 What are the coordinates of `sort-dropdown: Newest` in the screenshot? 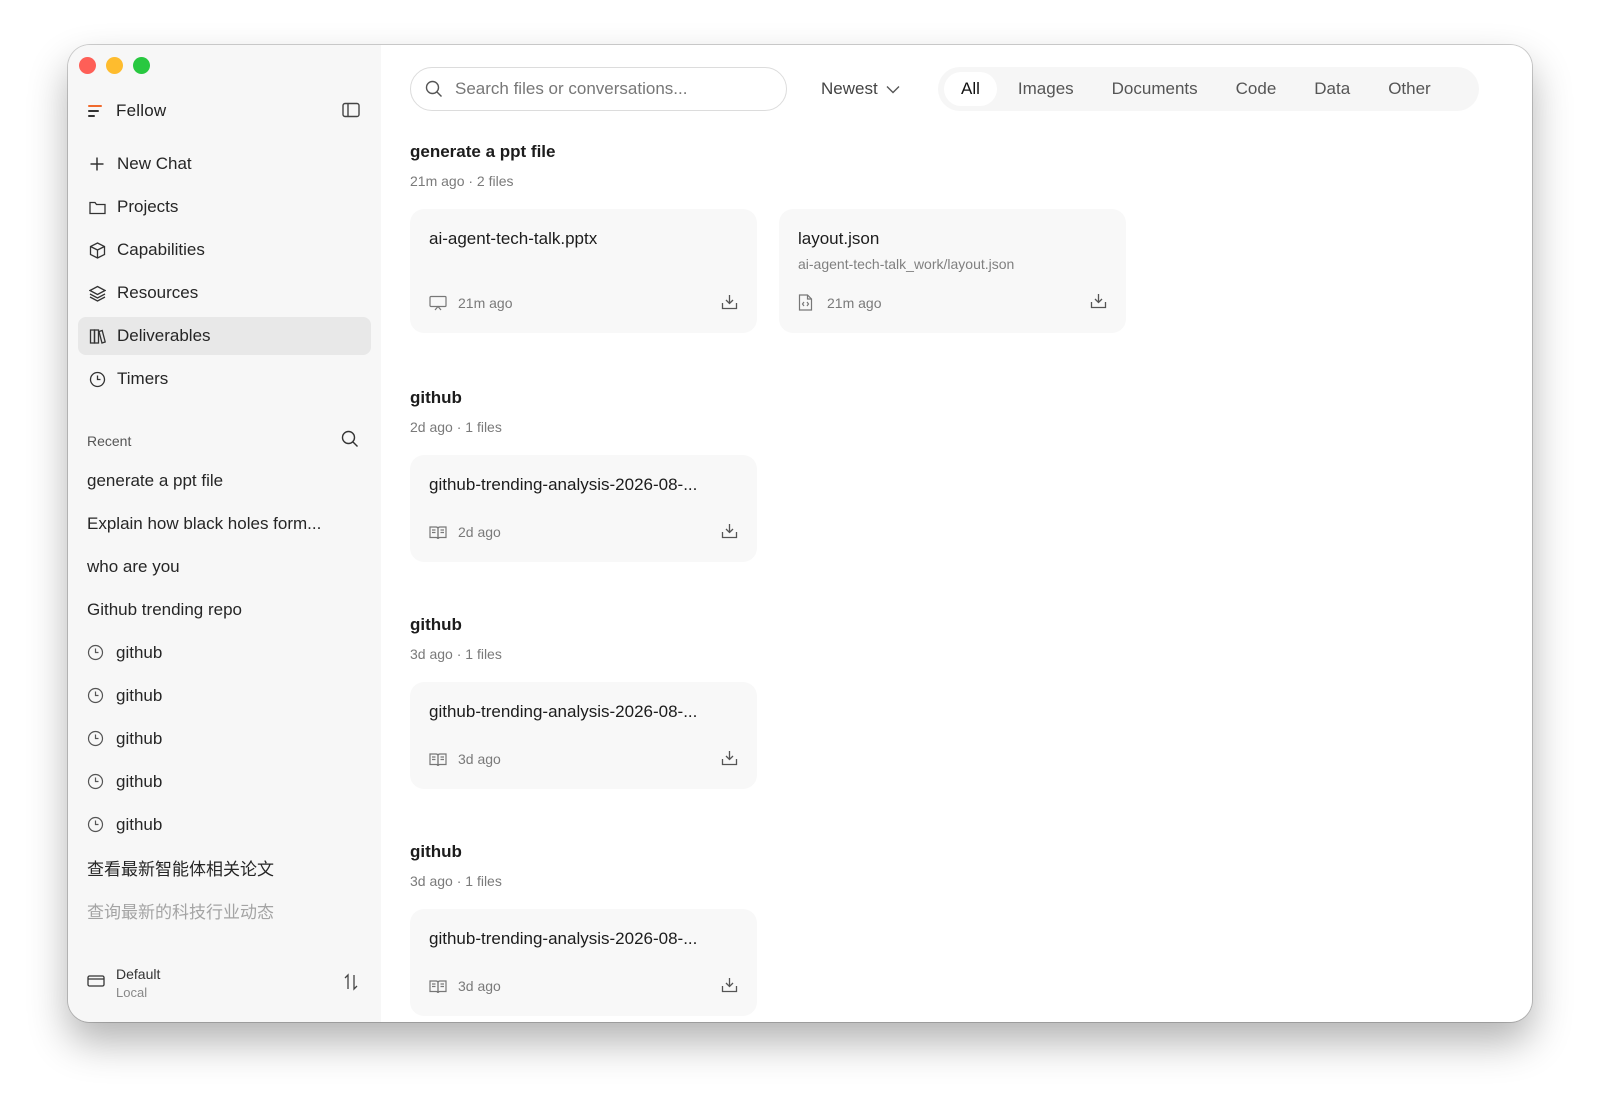 It's located at (860, 89).